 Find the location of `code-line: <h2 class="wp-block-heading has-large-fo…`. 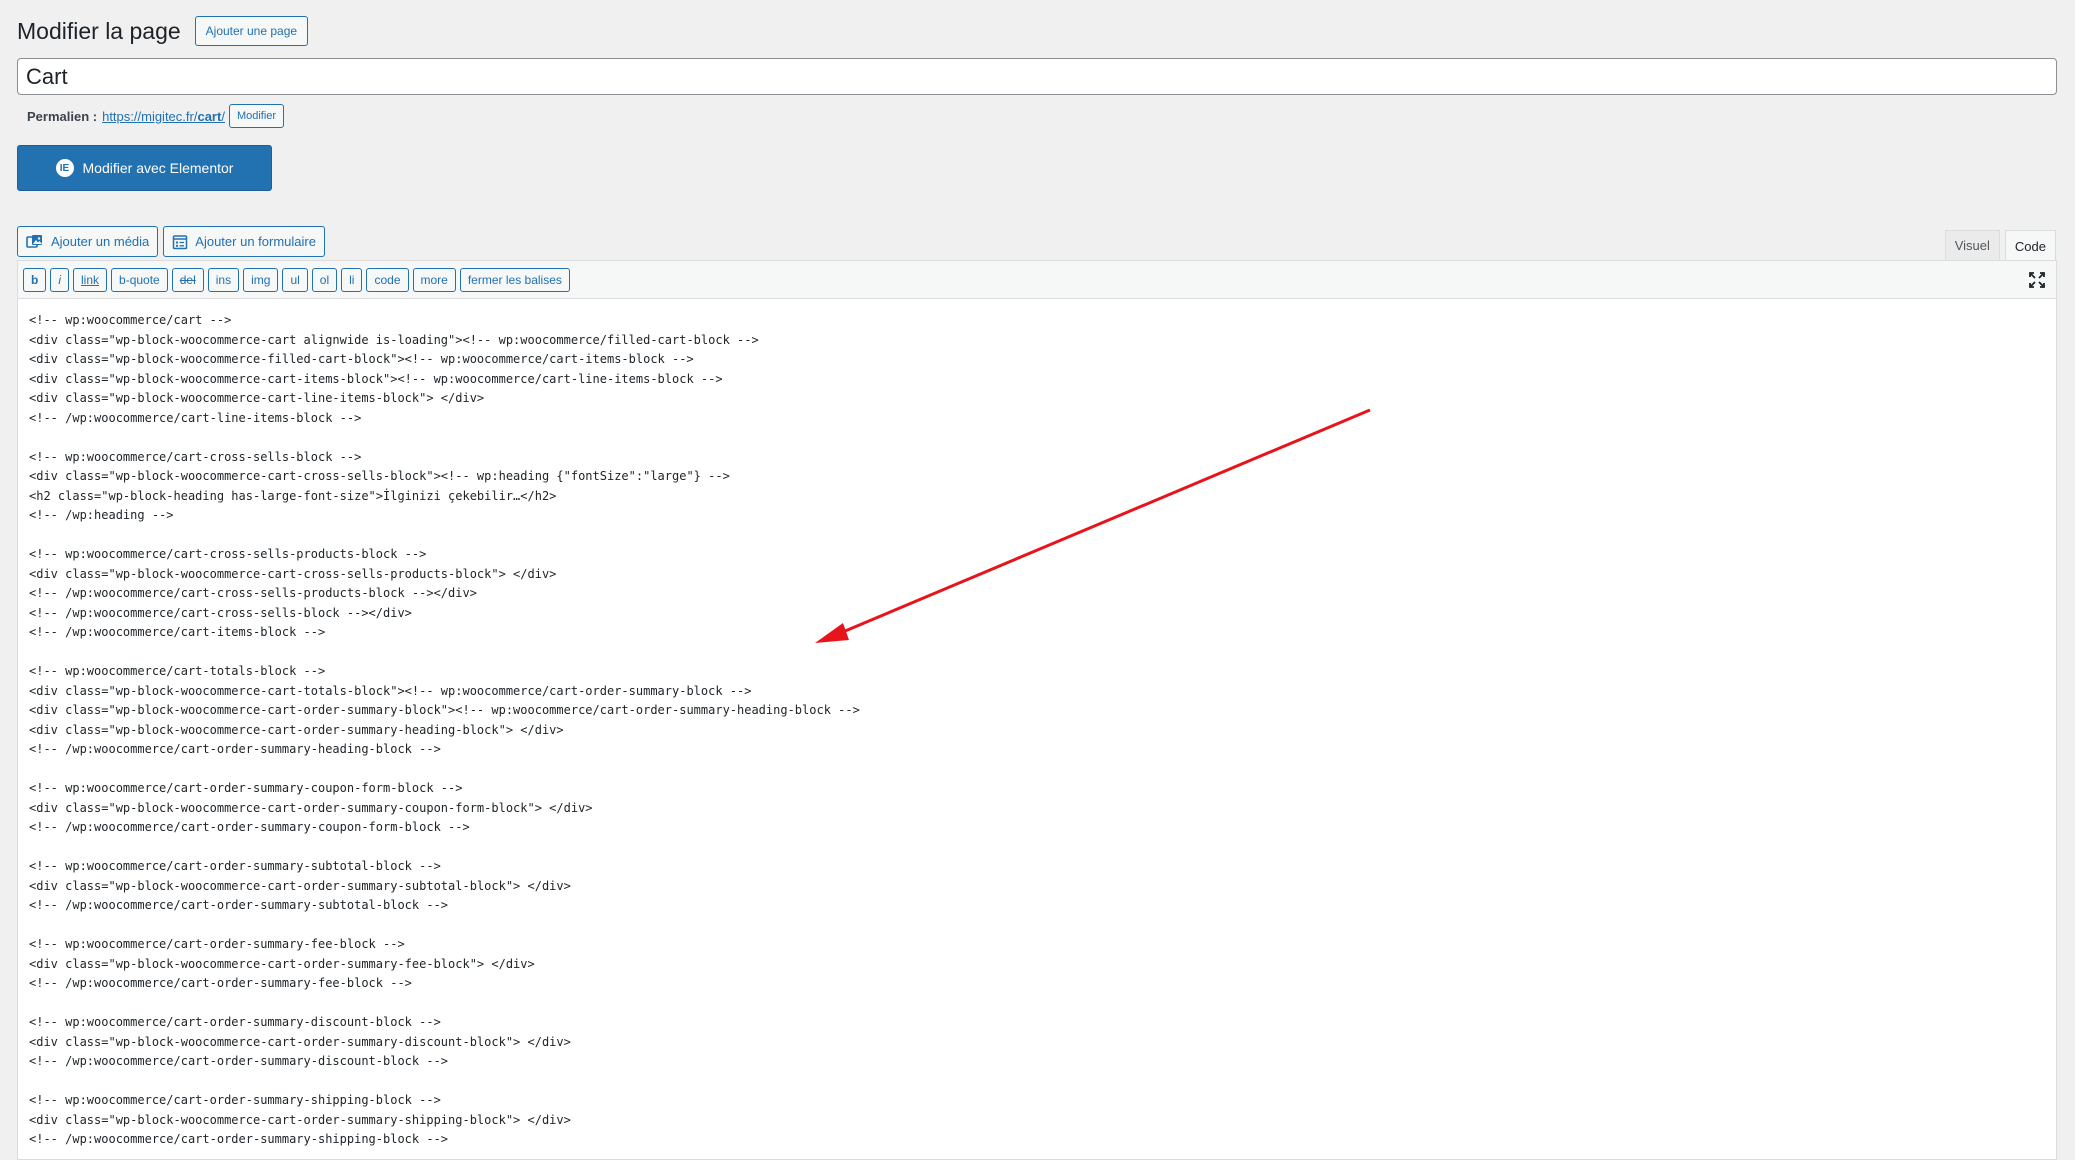

code-line: <h2 class="wp-block-heading has-large-fo… is located at coordinates (293, 495).